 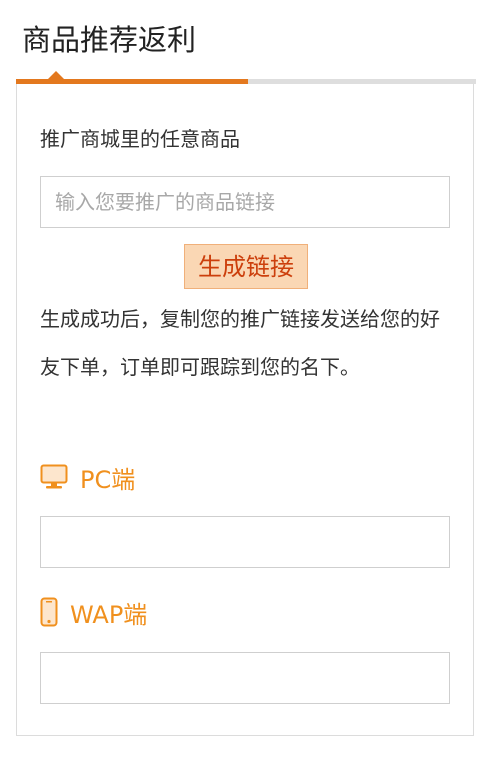 What do you see at coordinates (49, 612) in the screenshot?
I see `mobile-phone-icon` at bounding box center [49, 612].